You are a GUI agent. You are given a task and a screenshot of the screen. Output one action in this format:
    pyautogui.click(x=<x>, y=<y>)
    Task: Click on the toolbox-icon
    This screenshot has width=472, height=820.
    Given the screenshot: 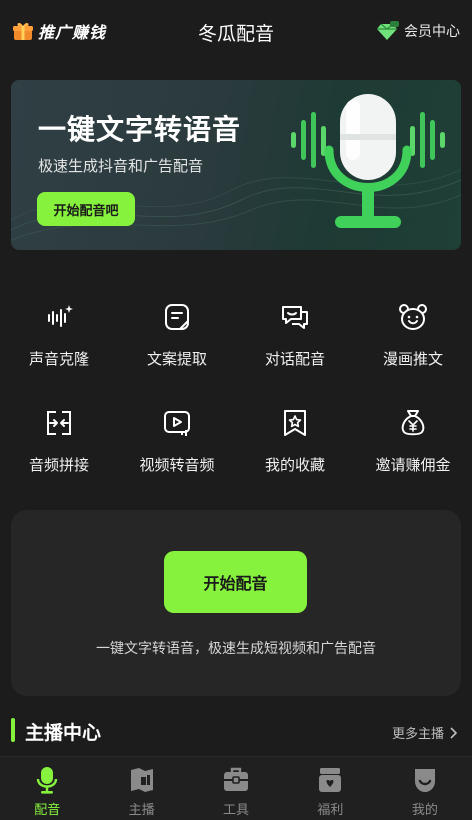 What is the action you would take?
    pyautogui.click(x=236, y=779)
    